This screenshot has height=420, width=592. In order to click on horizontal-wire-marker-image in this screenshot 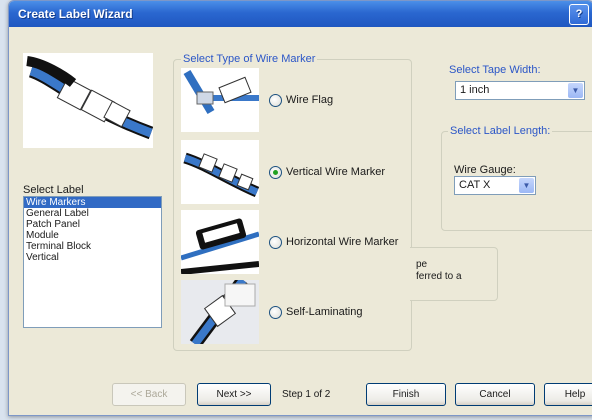, I will do `click(220, 242)`.